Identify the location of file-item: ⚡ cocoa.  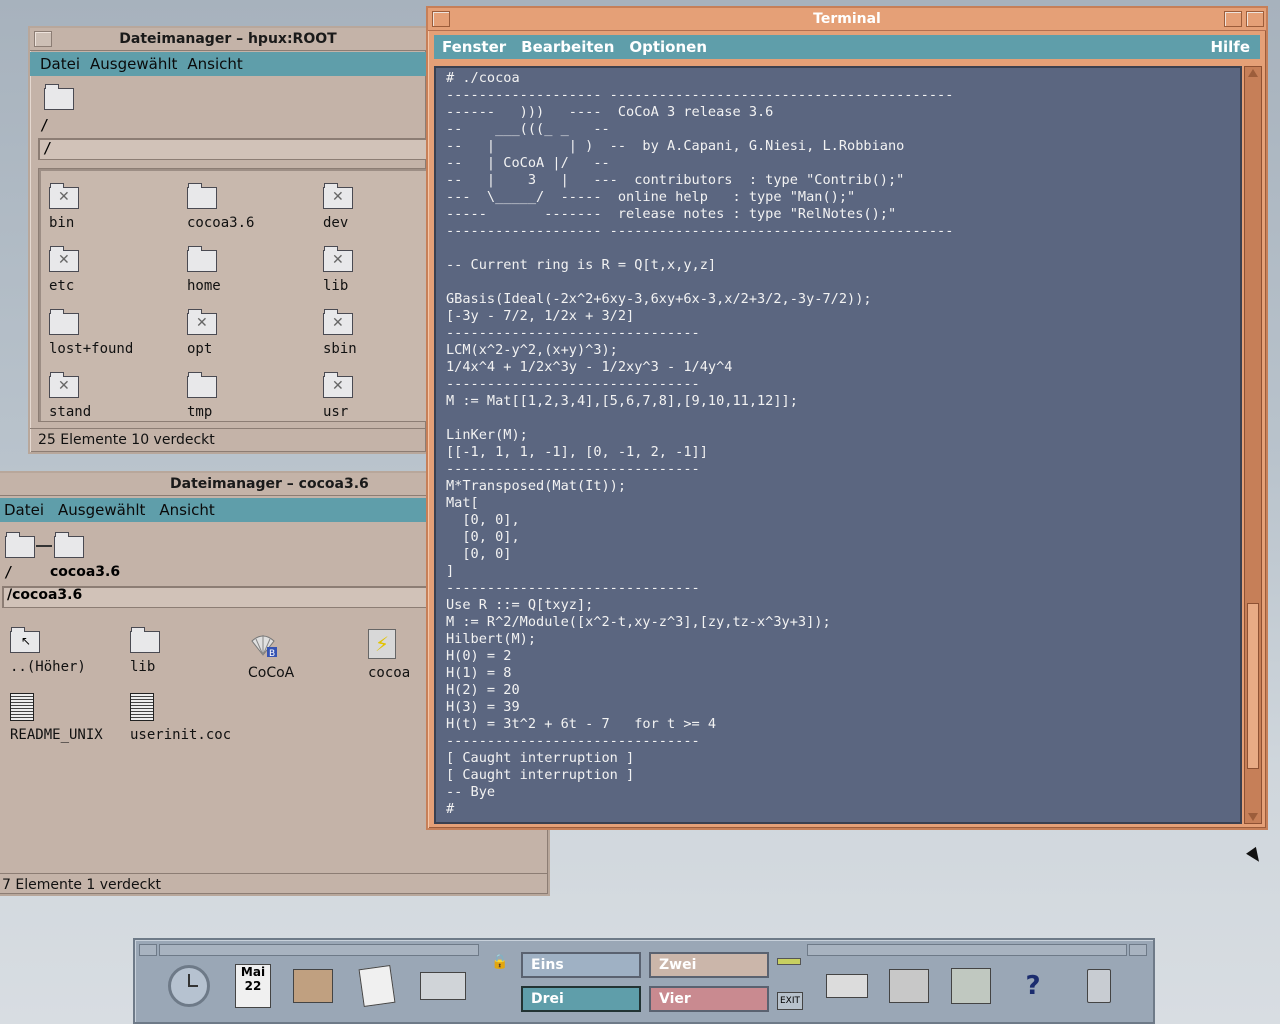
(389, 655).